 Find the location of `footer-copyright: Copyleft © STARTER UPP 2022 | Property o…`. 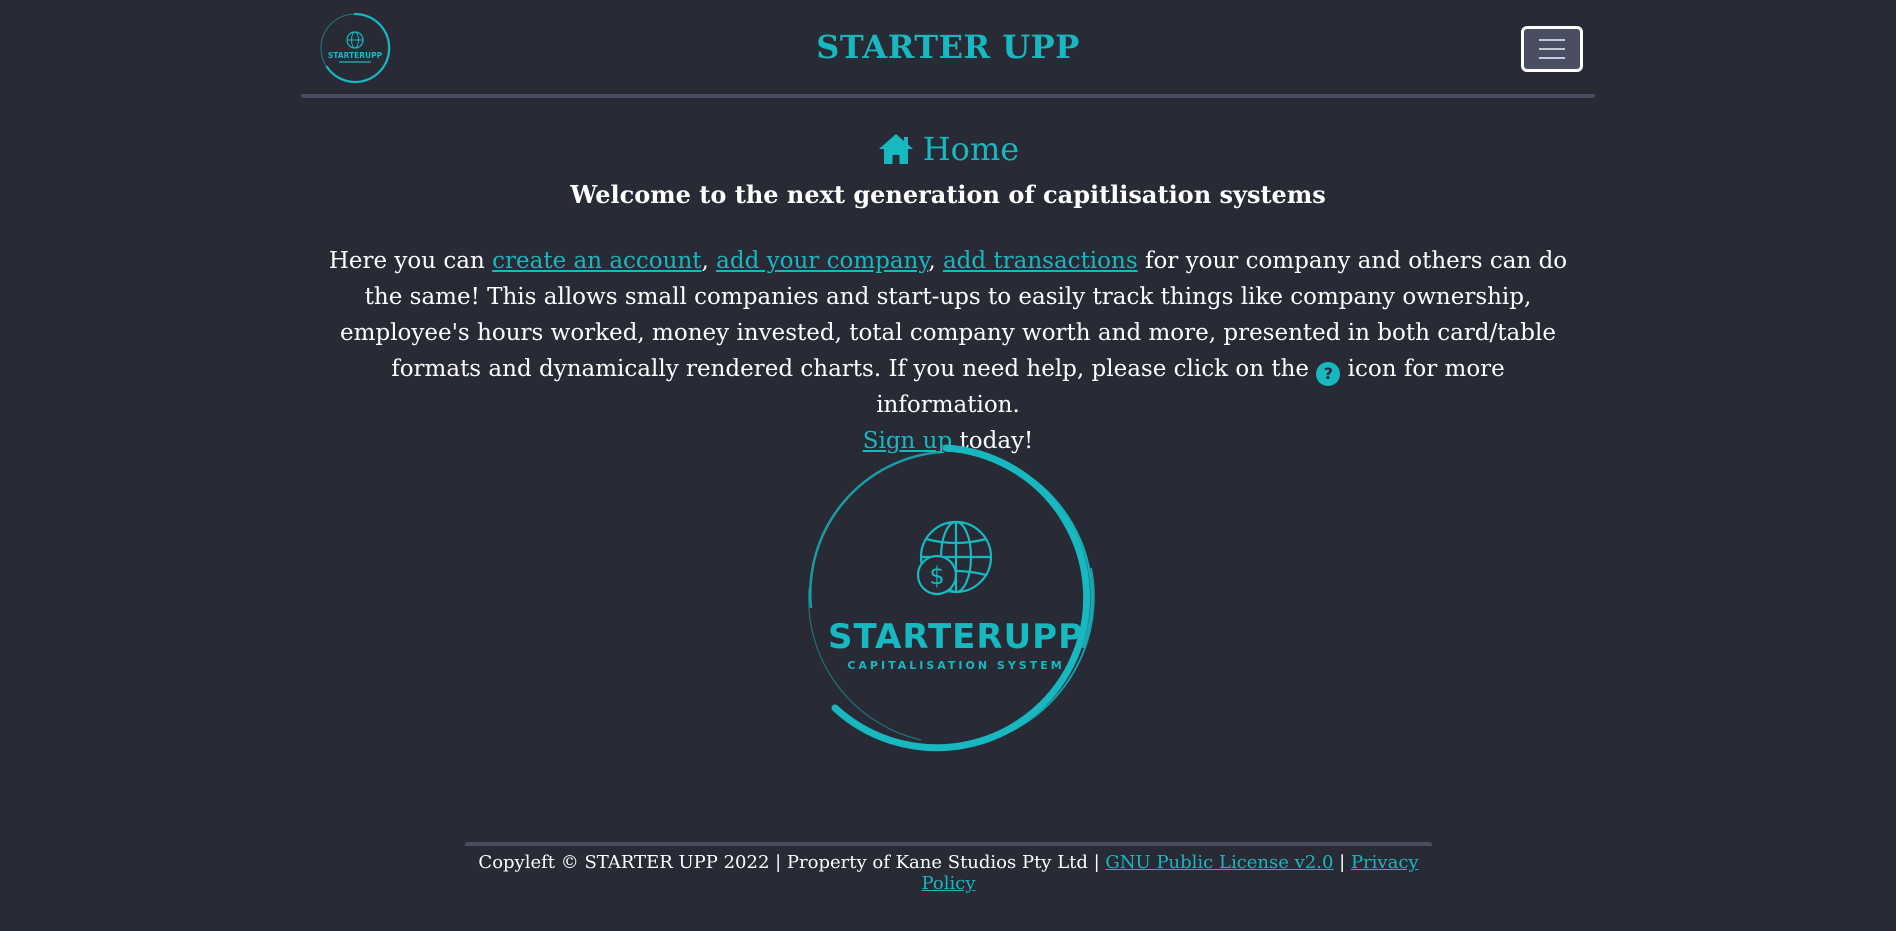

footer-copyright: Copyleft © STARTER UPP 2022 | Property o… is located at coordinates (792, 862).